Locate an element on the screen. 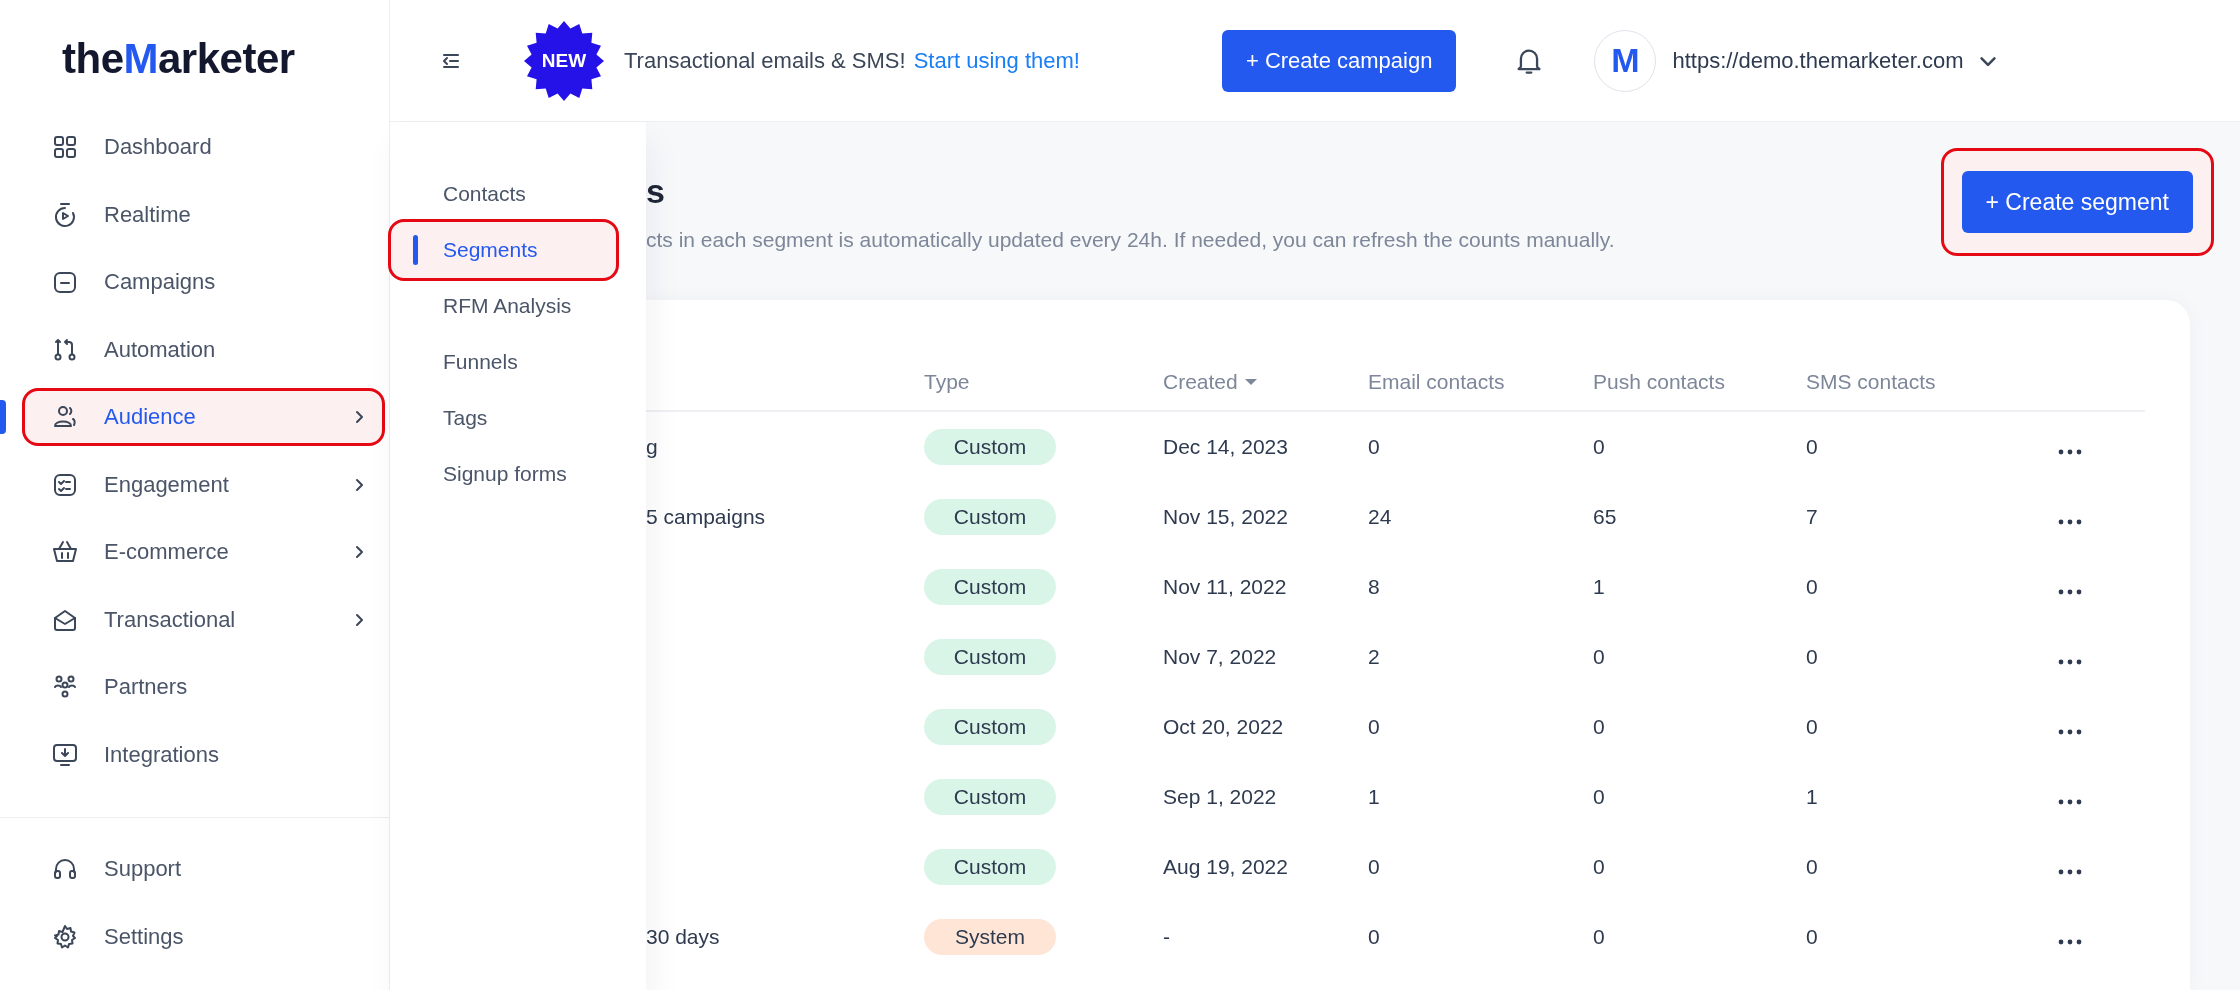 This screenshot has width=2240, height=990. nav-item: Settings is located at coordinates (203, 936).